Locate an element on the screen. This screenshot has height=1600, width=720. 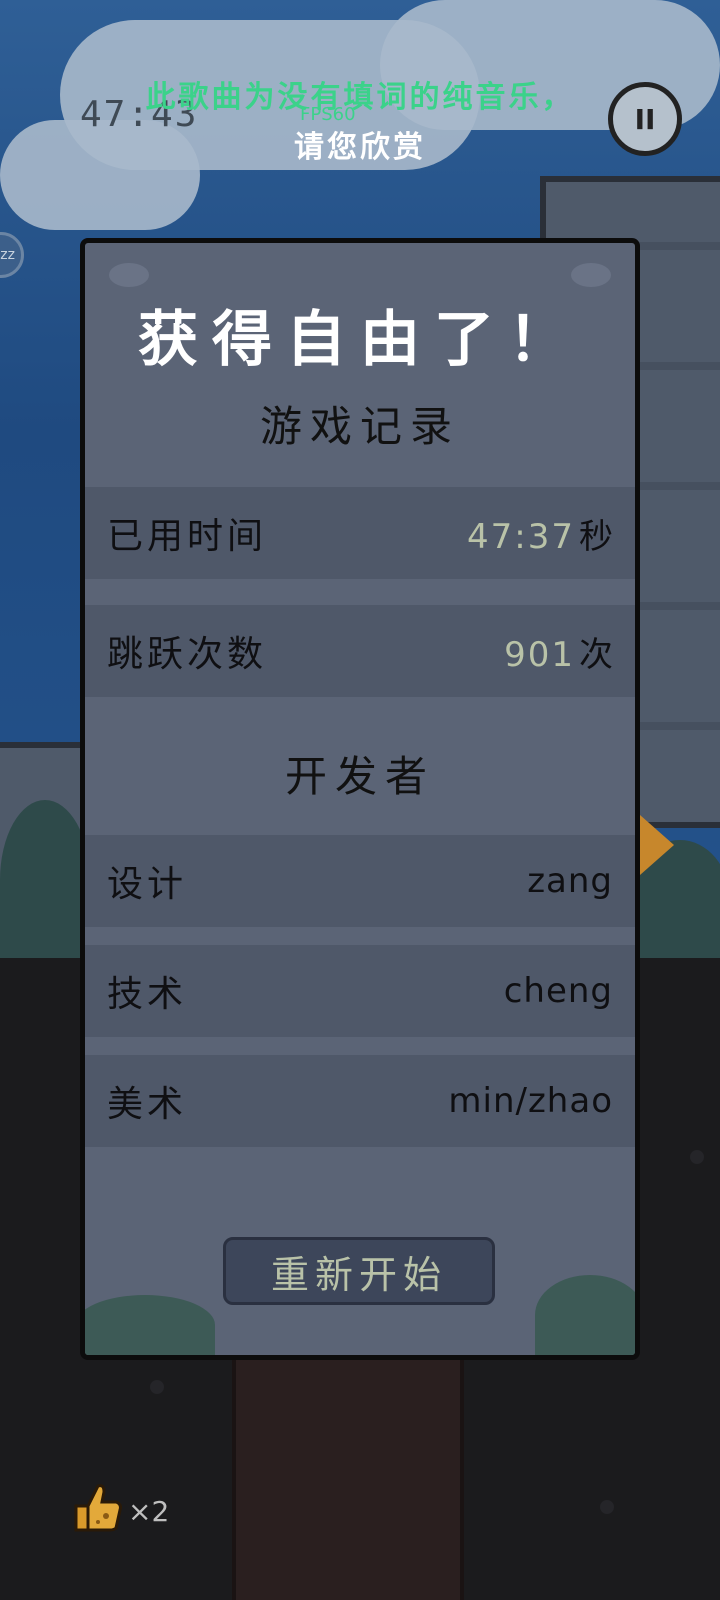
design-label: 设计 is located at coordinates (147, 884).